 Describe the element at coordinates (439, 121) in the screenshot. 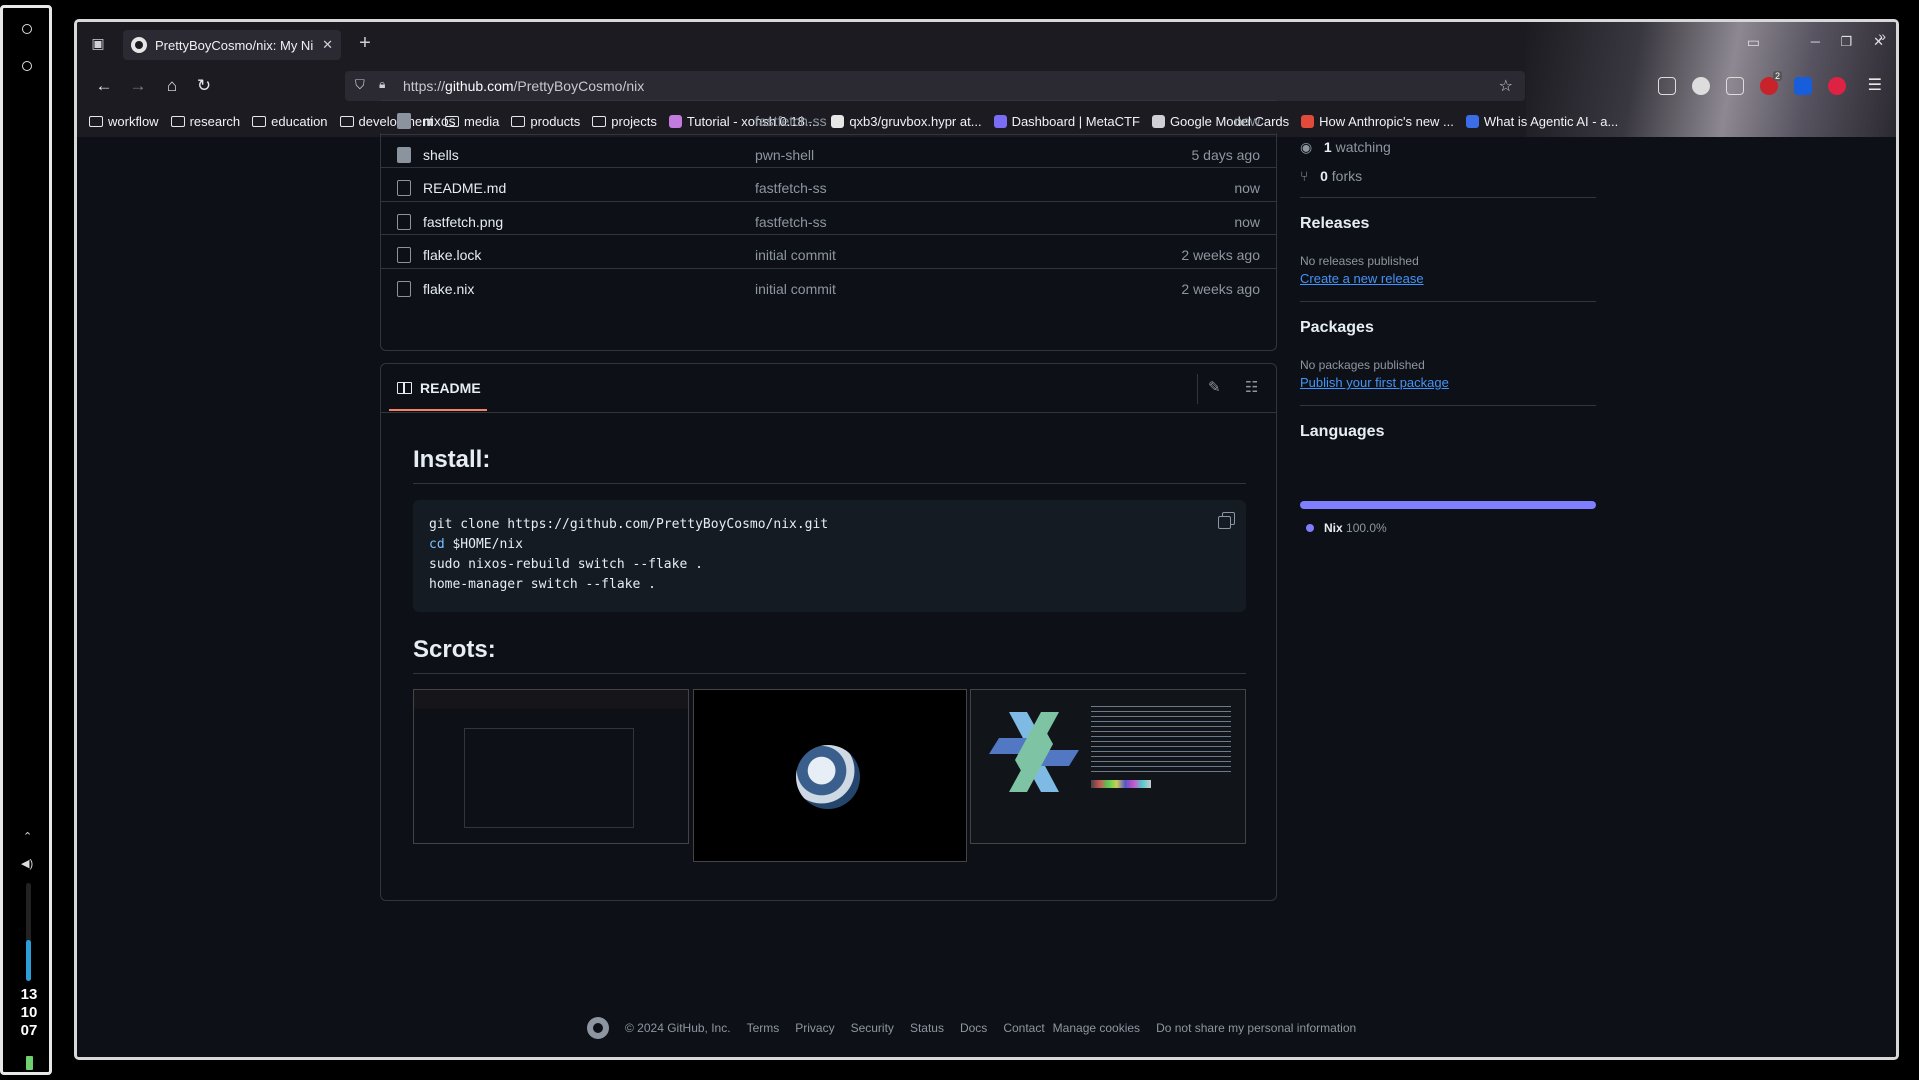

I see `file-name: nixos` at that location.